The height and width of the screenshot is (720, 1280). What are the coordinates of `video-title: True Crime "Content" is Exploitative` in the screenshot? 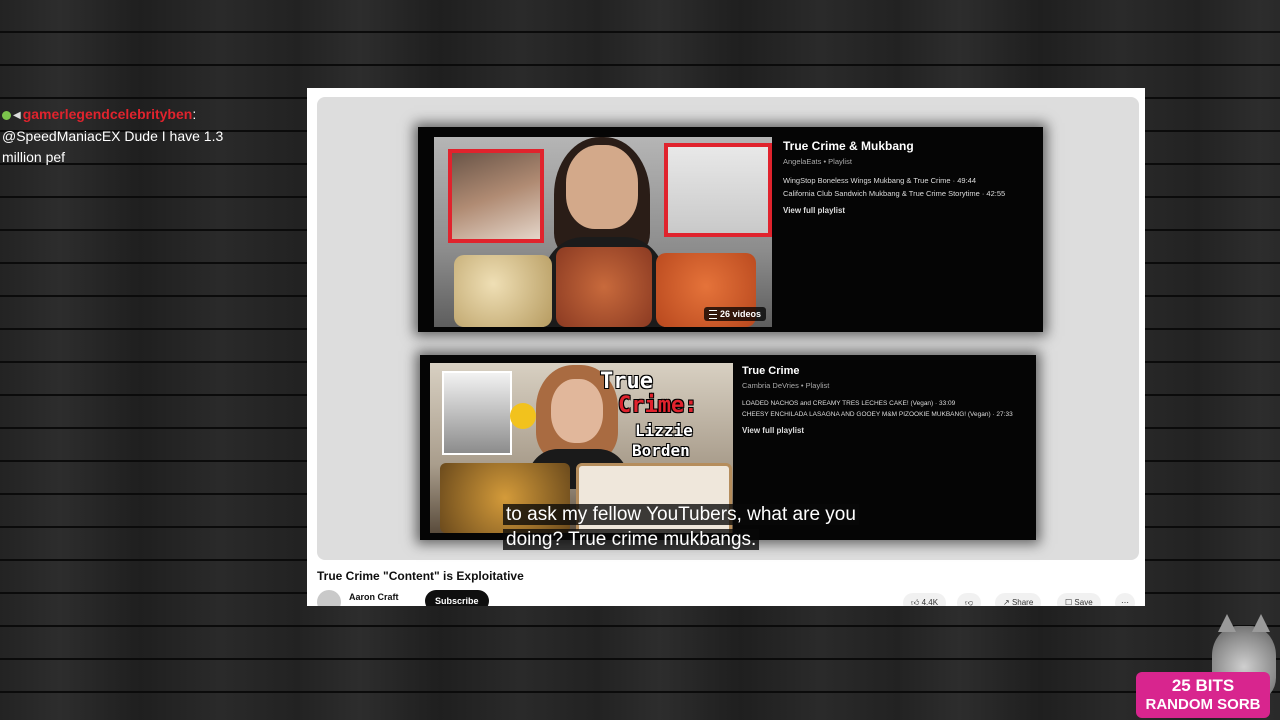 It's located at (420, 576).